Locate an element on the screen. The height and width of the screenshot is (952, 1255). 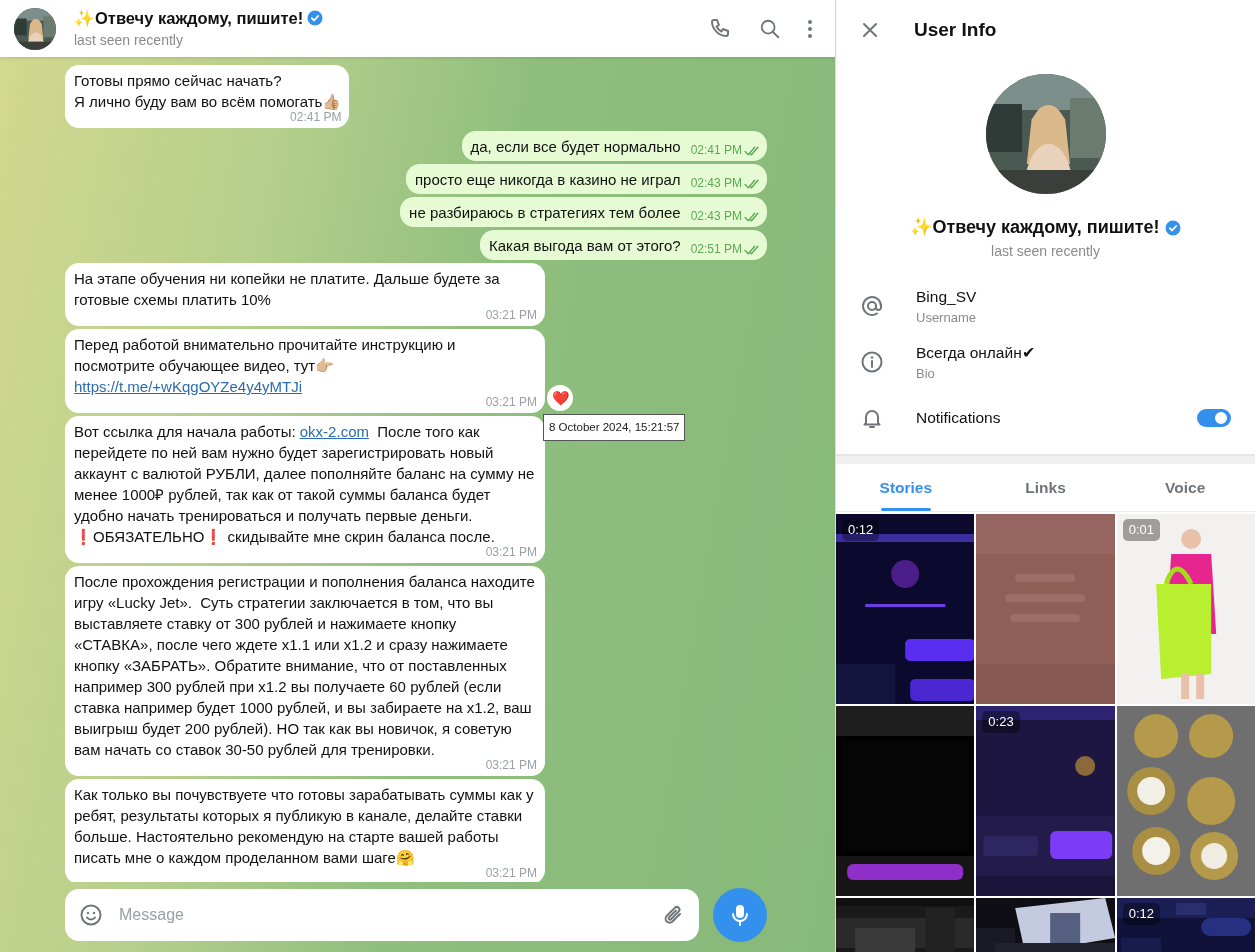
info-value: Bing_SV is located at coordinates (946, 296).